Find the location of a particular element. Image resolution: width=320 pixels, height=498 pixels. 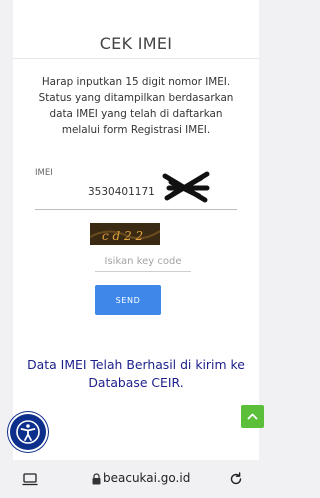

captcha-image: c d 2 2 is located at coordinates (125, 234).